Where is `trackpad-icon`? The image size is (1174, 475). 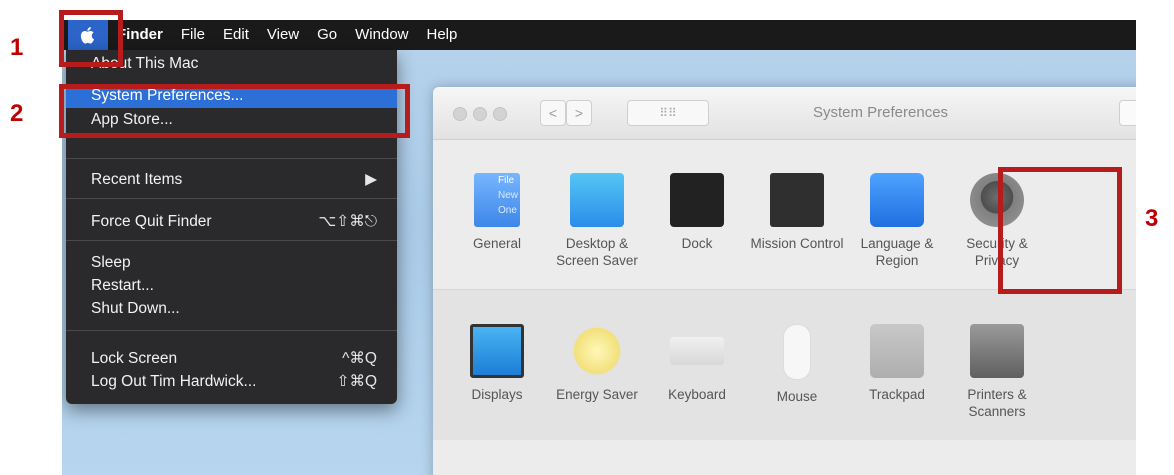
trackpad-icon is located at coordinates (897, 351).